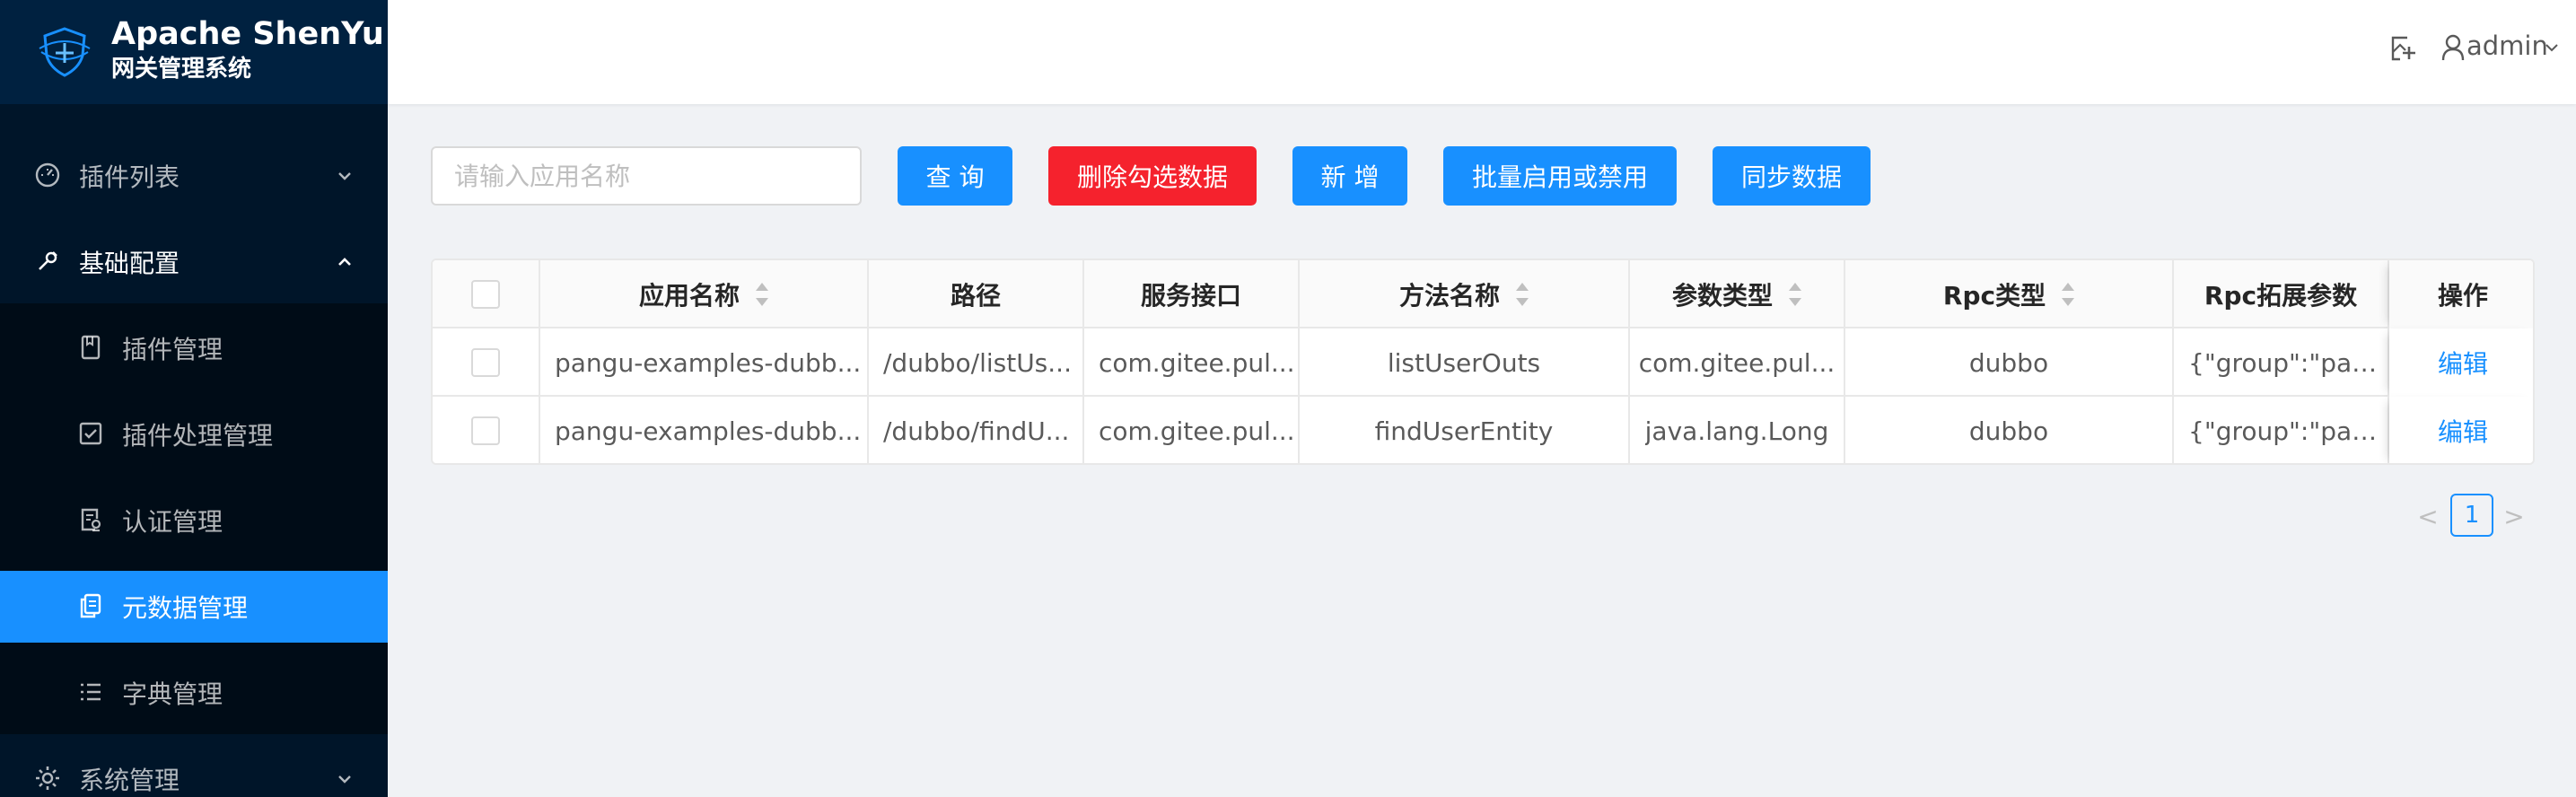 The width and height of the screenshot is (2576, 797). I want to click on column-title: 服务接口, so click(1190, 296).